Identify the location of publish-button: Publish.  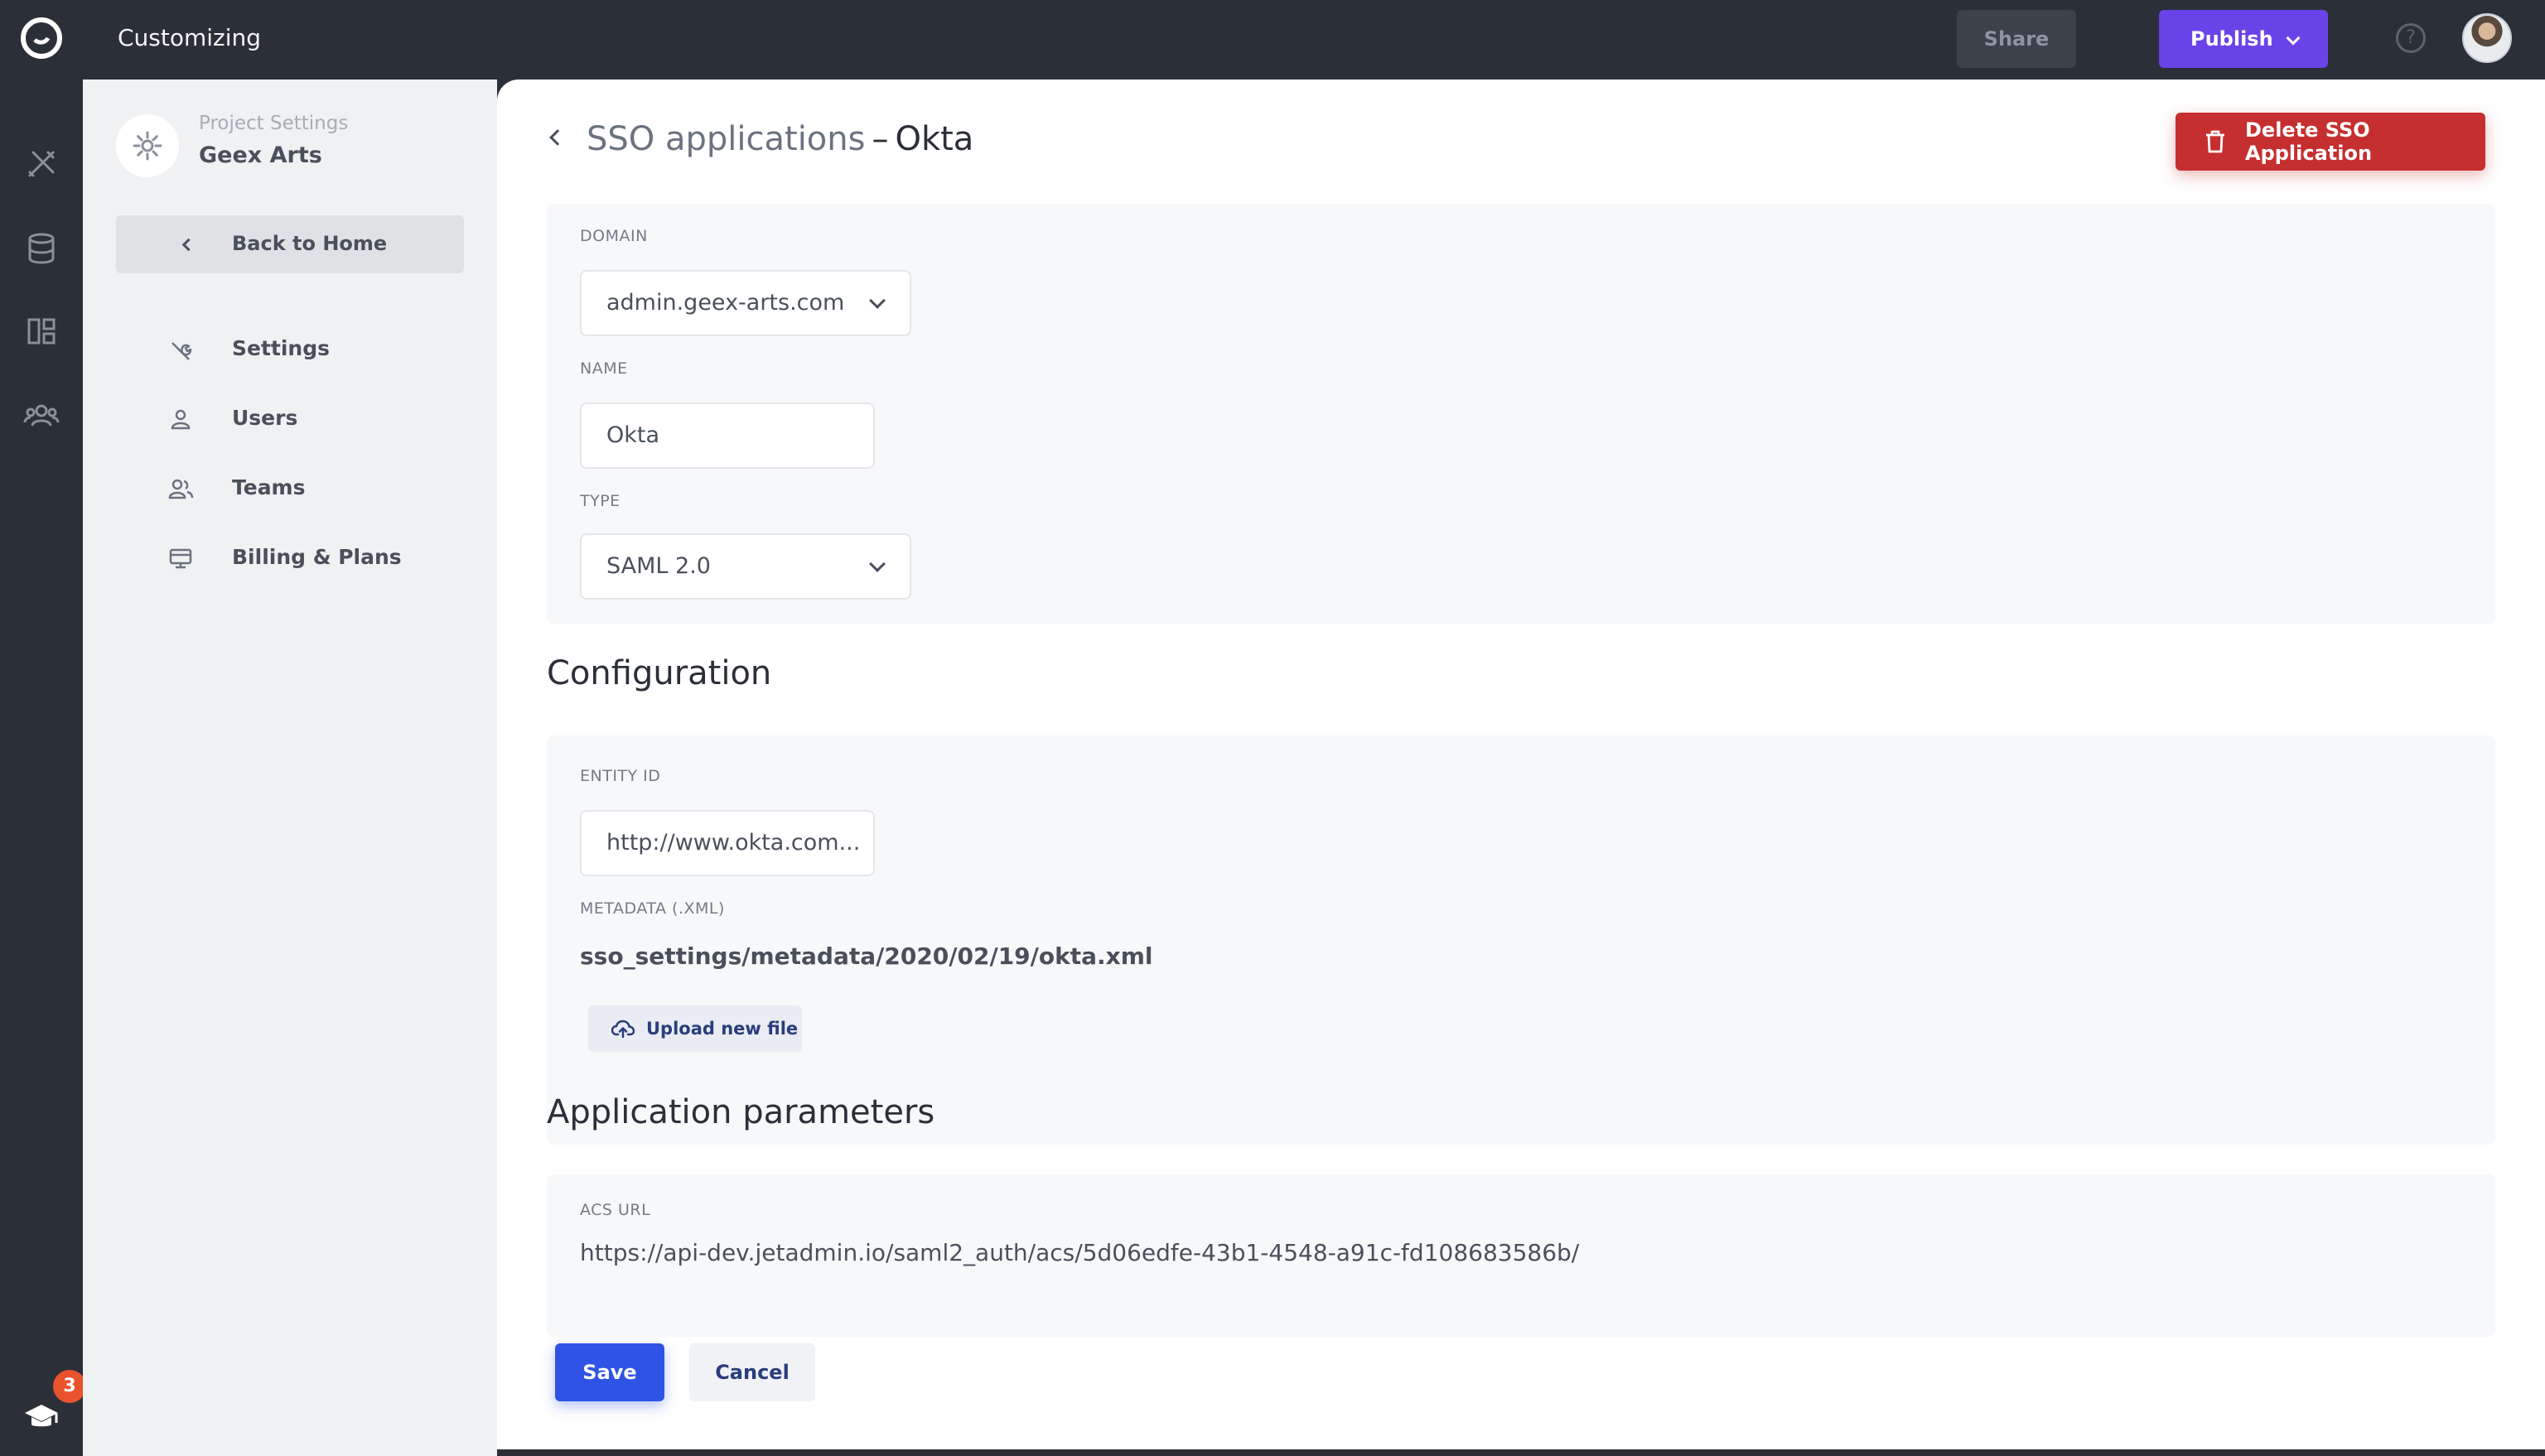
(2243, 39).